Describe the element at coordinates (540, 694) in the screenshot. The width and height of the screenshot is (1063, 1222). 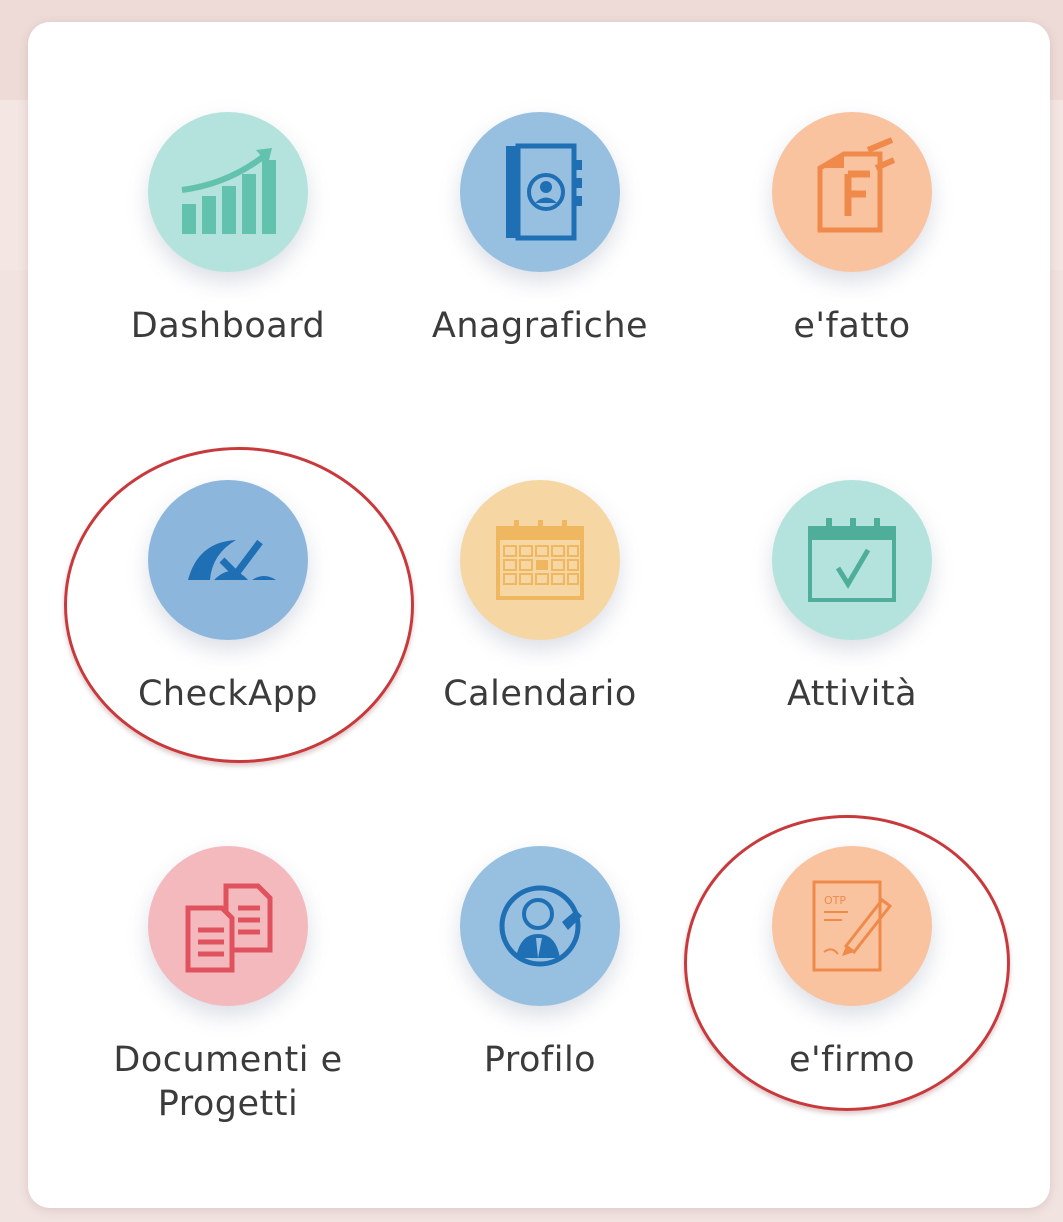
I see `app-label: Calendario` at that location.